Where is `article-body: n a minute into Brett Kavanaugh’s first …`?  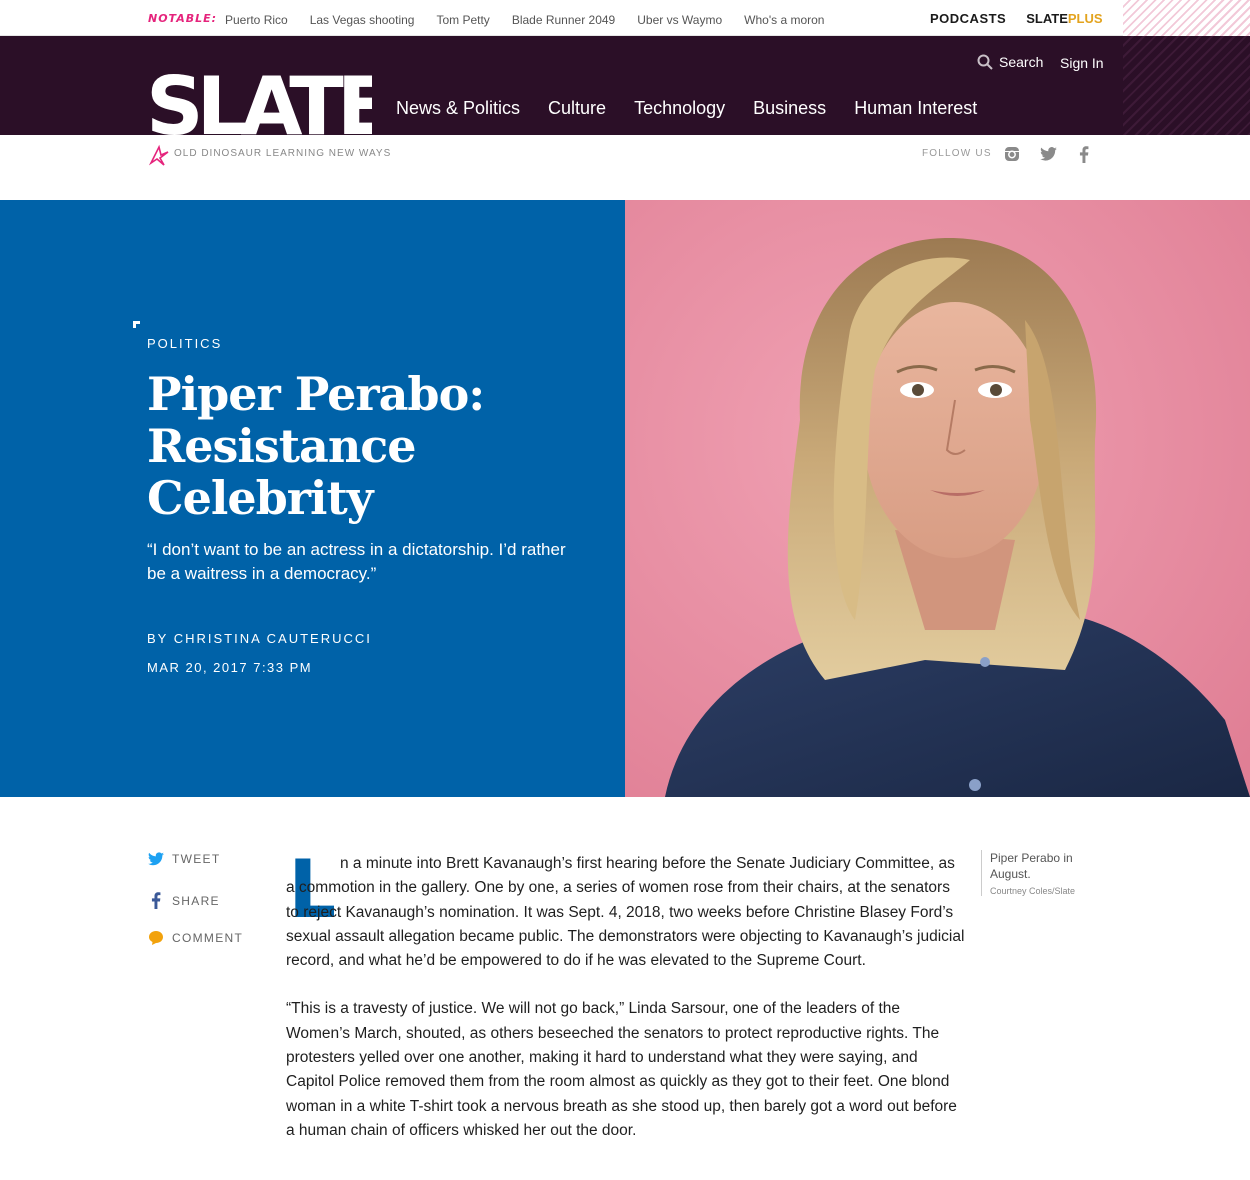
article-body: n a minute into Brett Kavanaugh’s first … is located at coordinates (626, 1009).